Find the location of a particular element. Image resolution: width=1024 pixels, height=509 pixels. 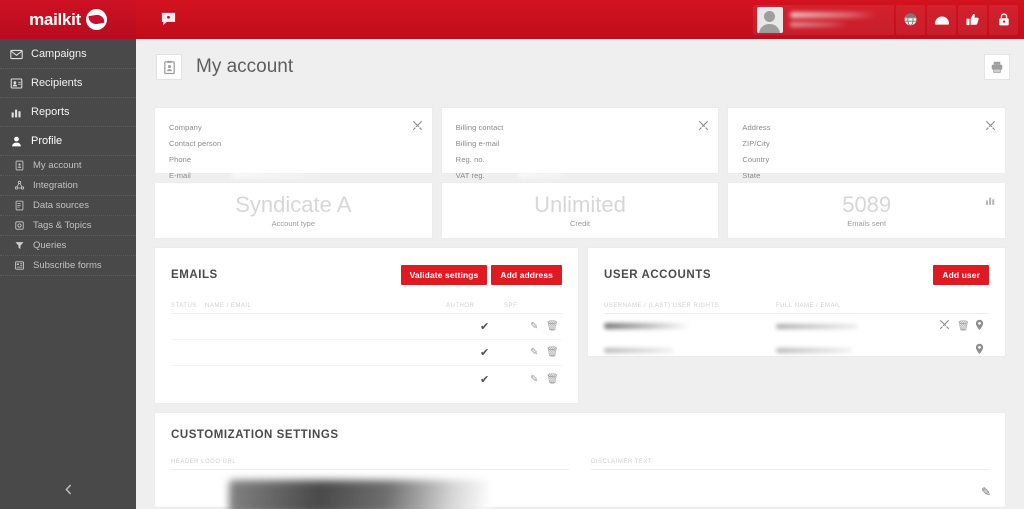

field-label: ZIP/City is located at coordinates (756, 143).